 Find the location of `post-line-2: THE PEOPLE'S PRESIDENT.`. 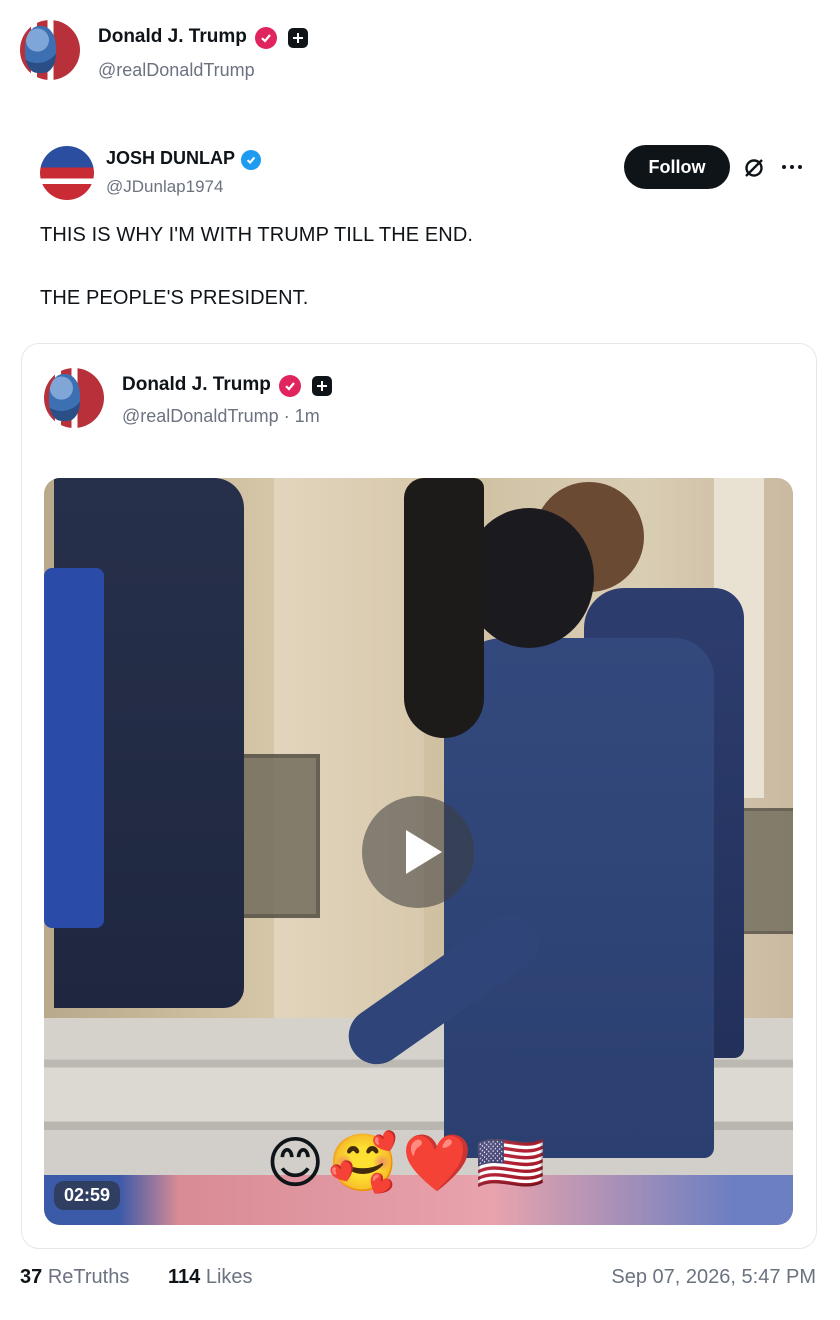

post-line-2: THE PEOPLE'S PRESIDENT. is located at coordinates (174, 298).